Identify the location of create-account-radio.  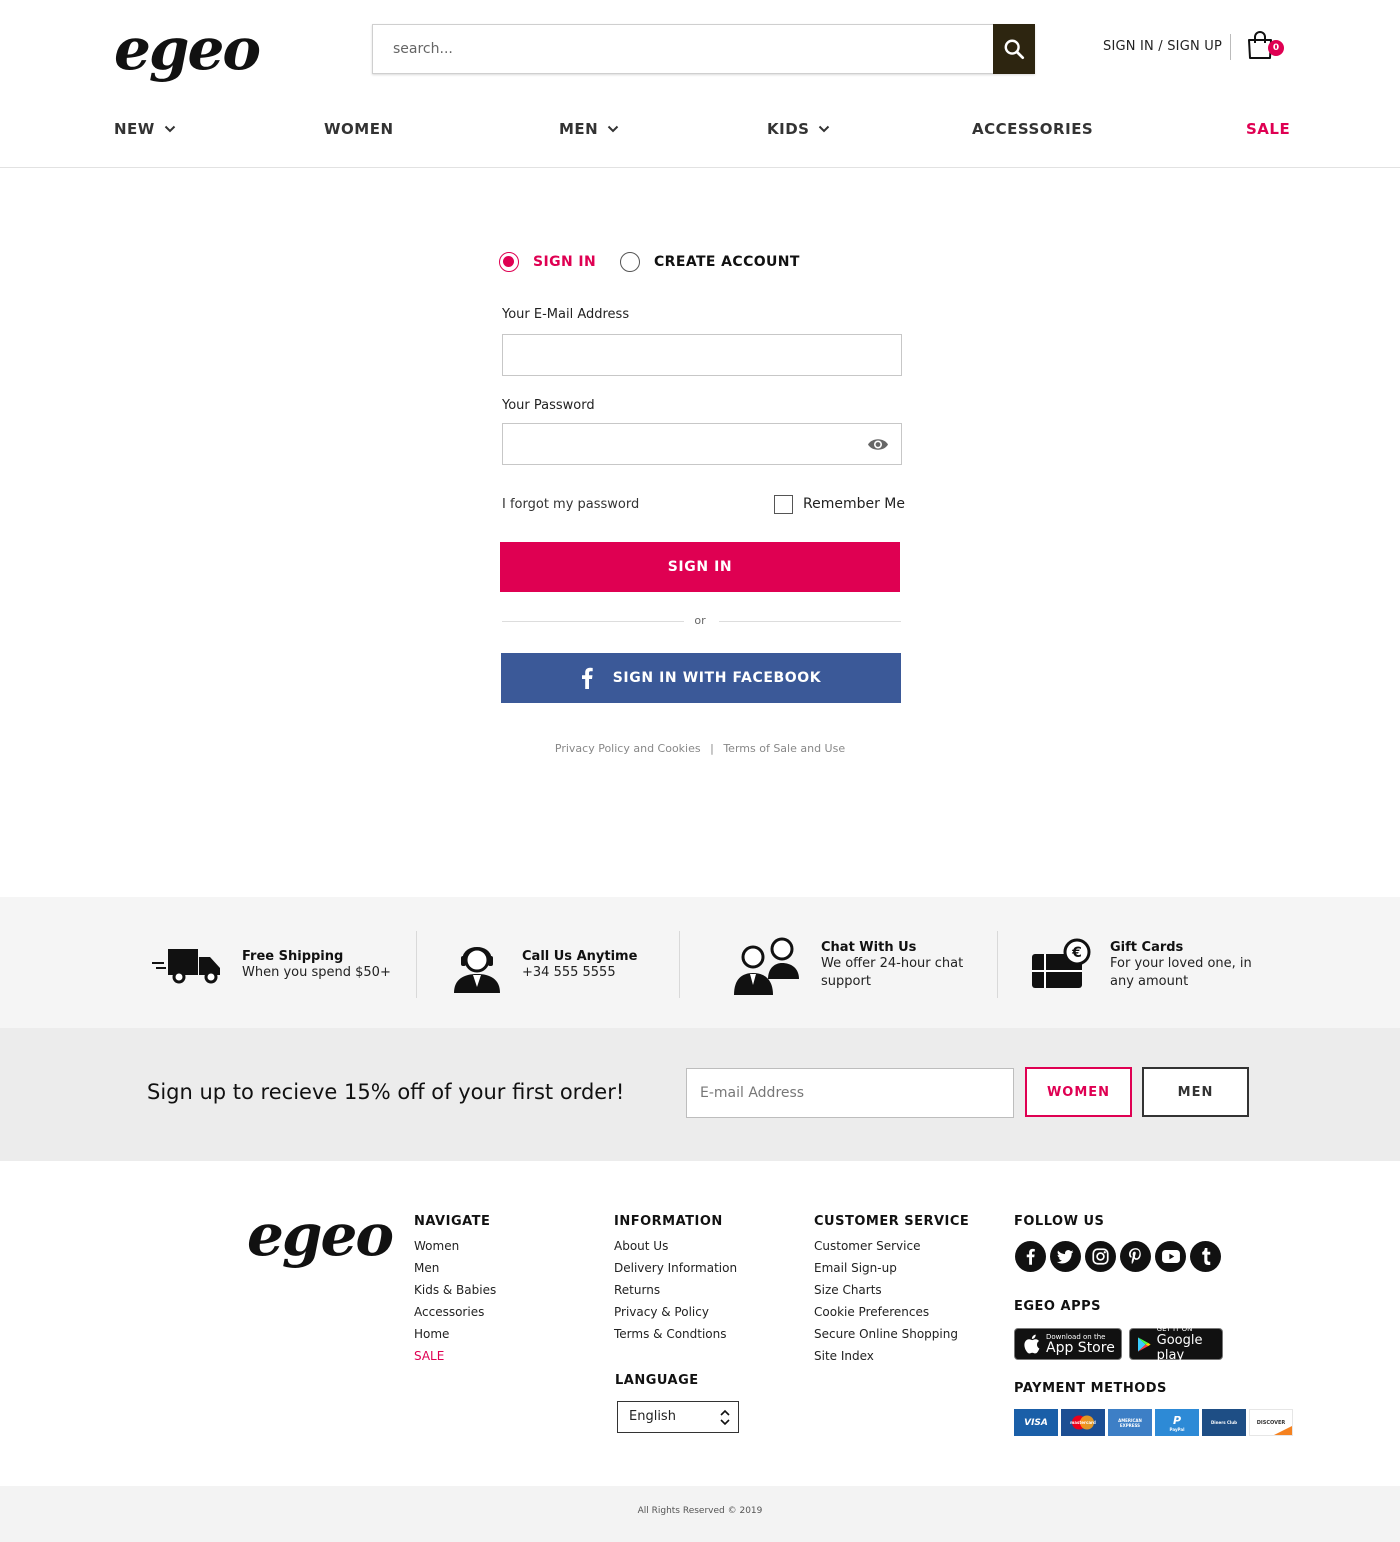
(630, 262).